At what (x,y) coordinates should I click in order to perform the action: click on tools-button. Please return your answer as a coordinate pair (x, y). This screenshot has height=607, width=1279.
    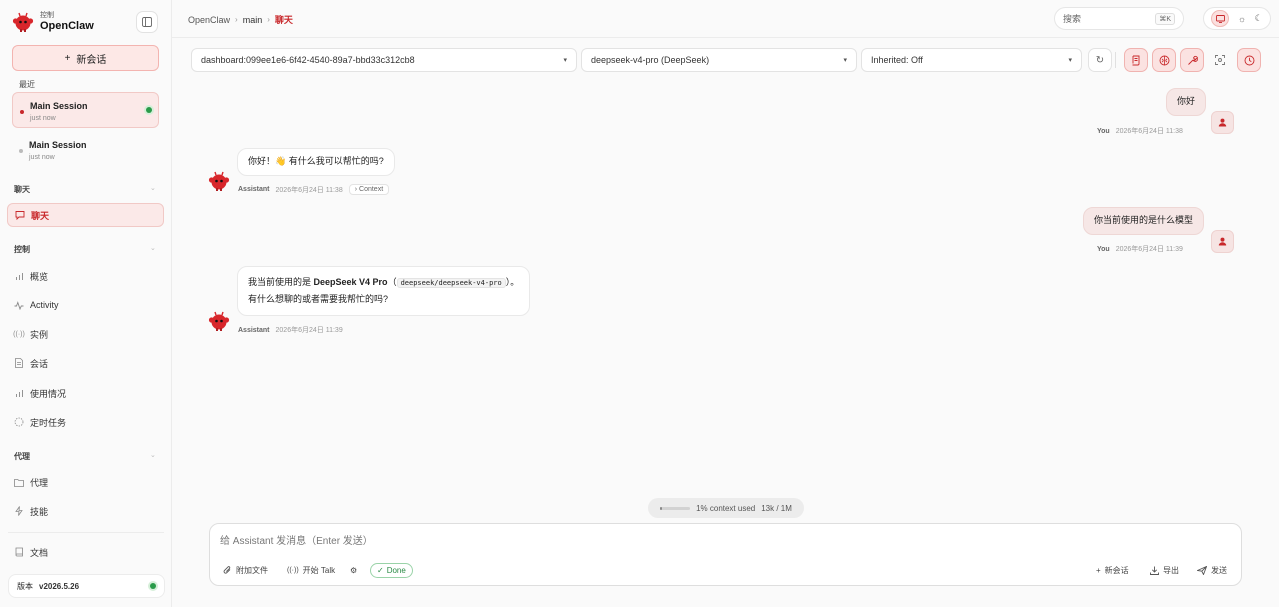
    Looking at the image, I should click on (1192, 60).